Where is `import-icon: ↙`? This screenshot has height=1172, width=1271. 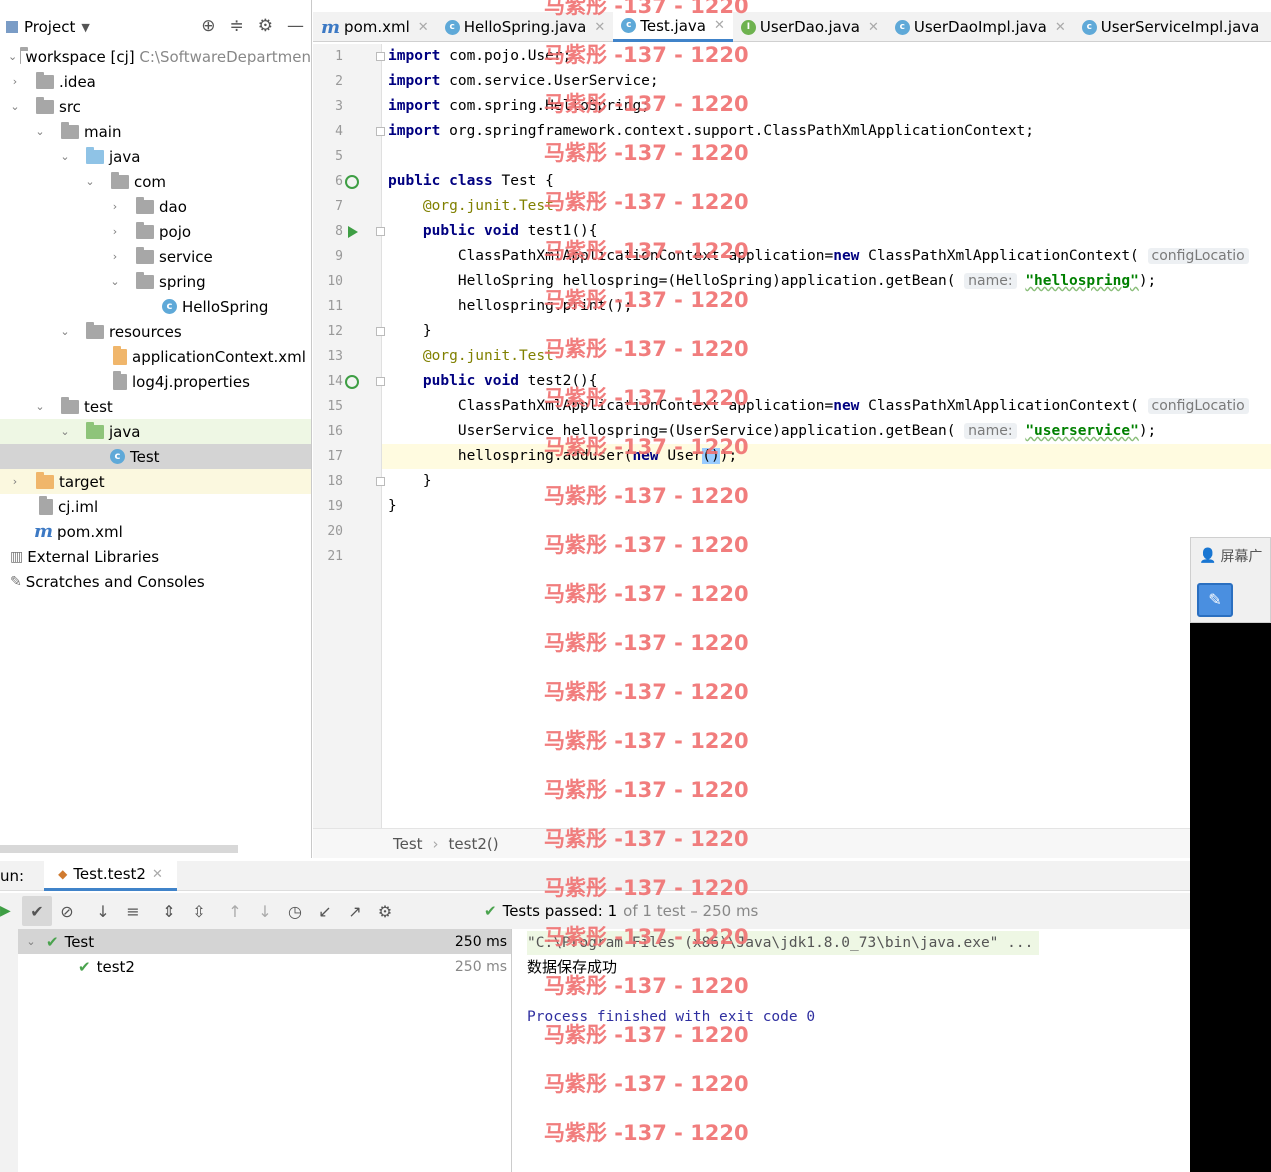
import-icon: ↙ is located at coordinates (325, 911).